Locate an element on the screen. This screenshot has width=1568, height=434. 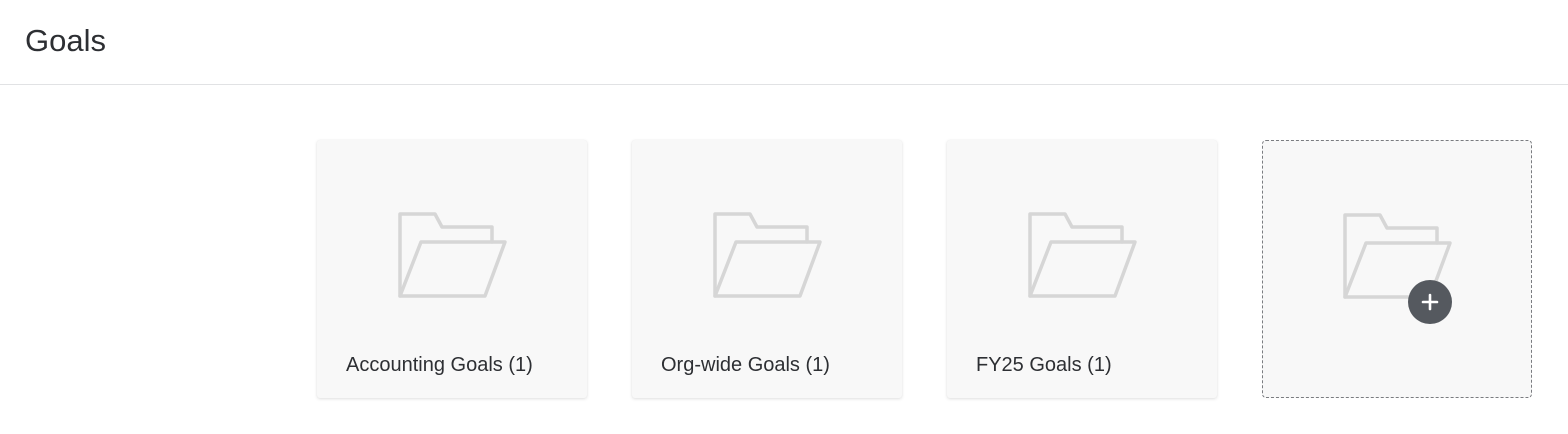
folder-label: Org-wide Goals (1) is located at coordinates (745, 365).